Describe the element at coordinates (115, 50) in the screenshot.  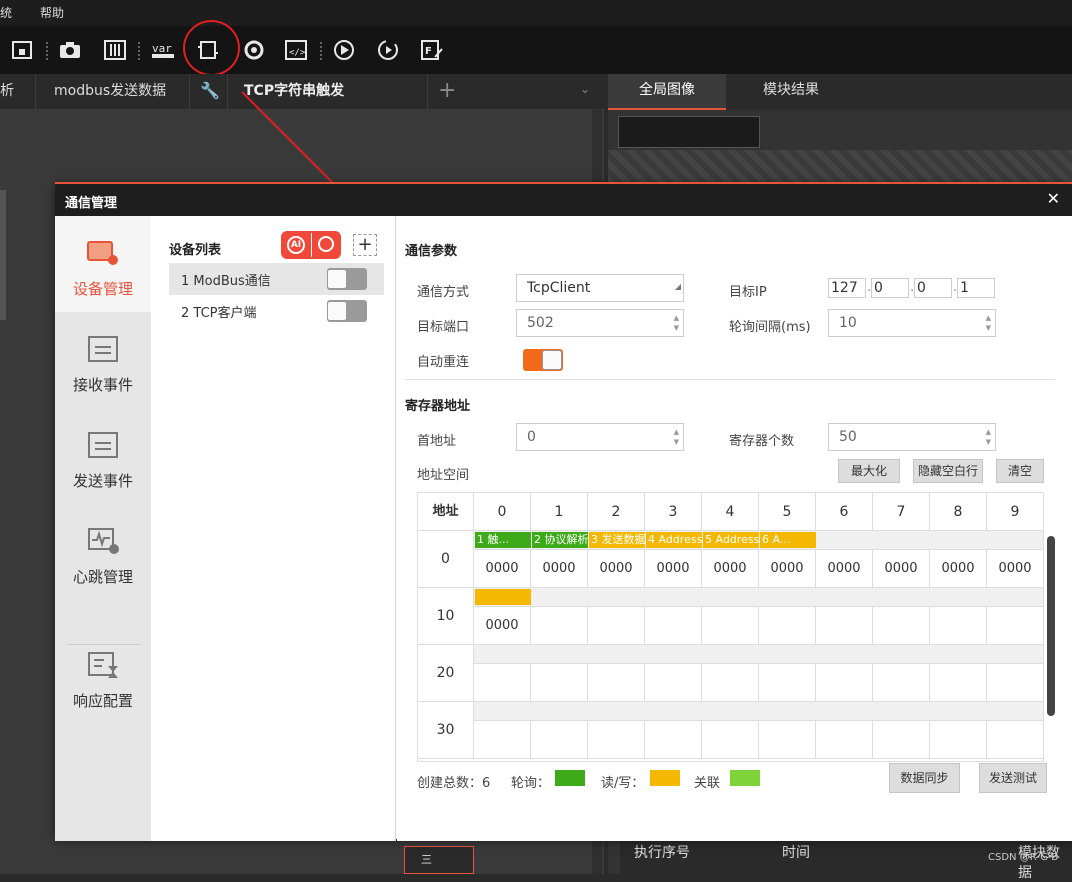
I see `sliders-icon` at that location.